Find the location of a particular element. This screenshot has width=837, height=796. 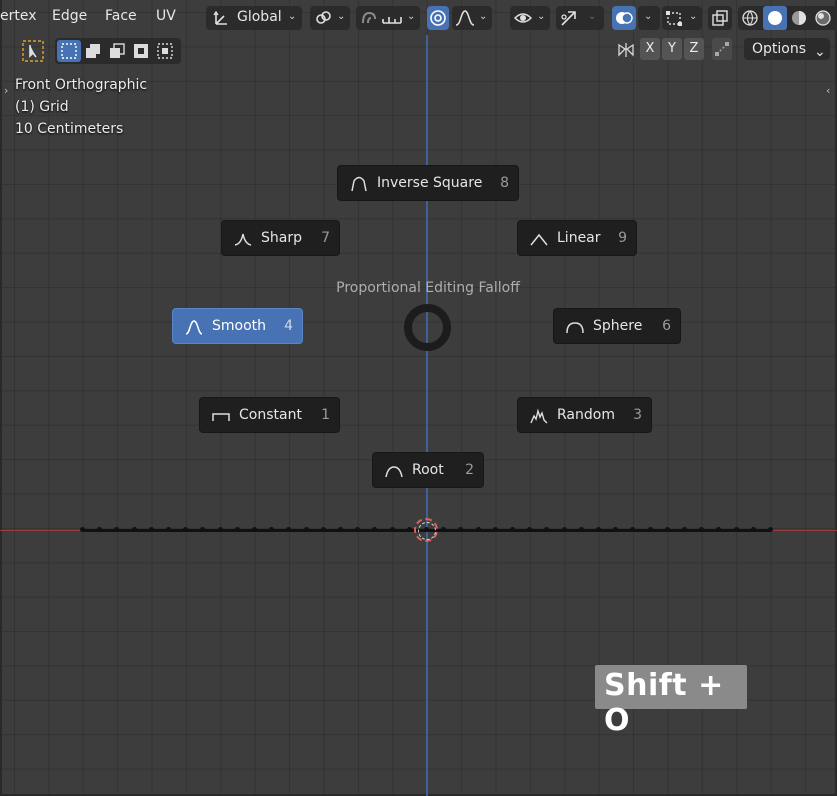

keystroke-text: Shift + O is located at coordinates (664, 703).